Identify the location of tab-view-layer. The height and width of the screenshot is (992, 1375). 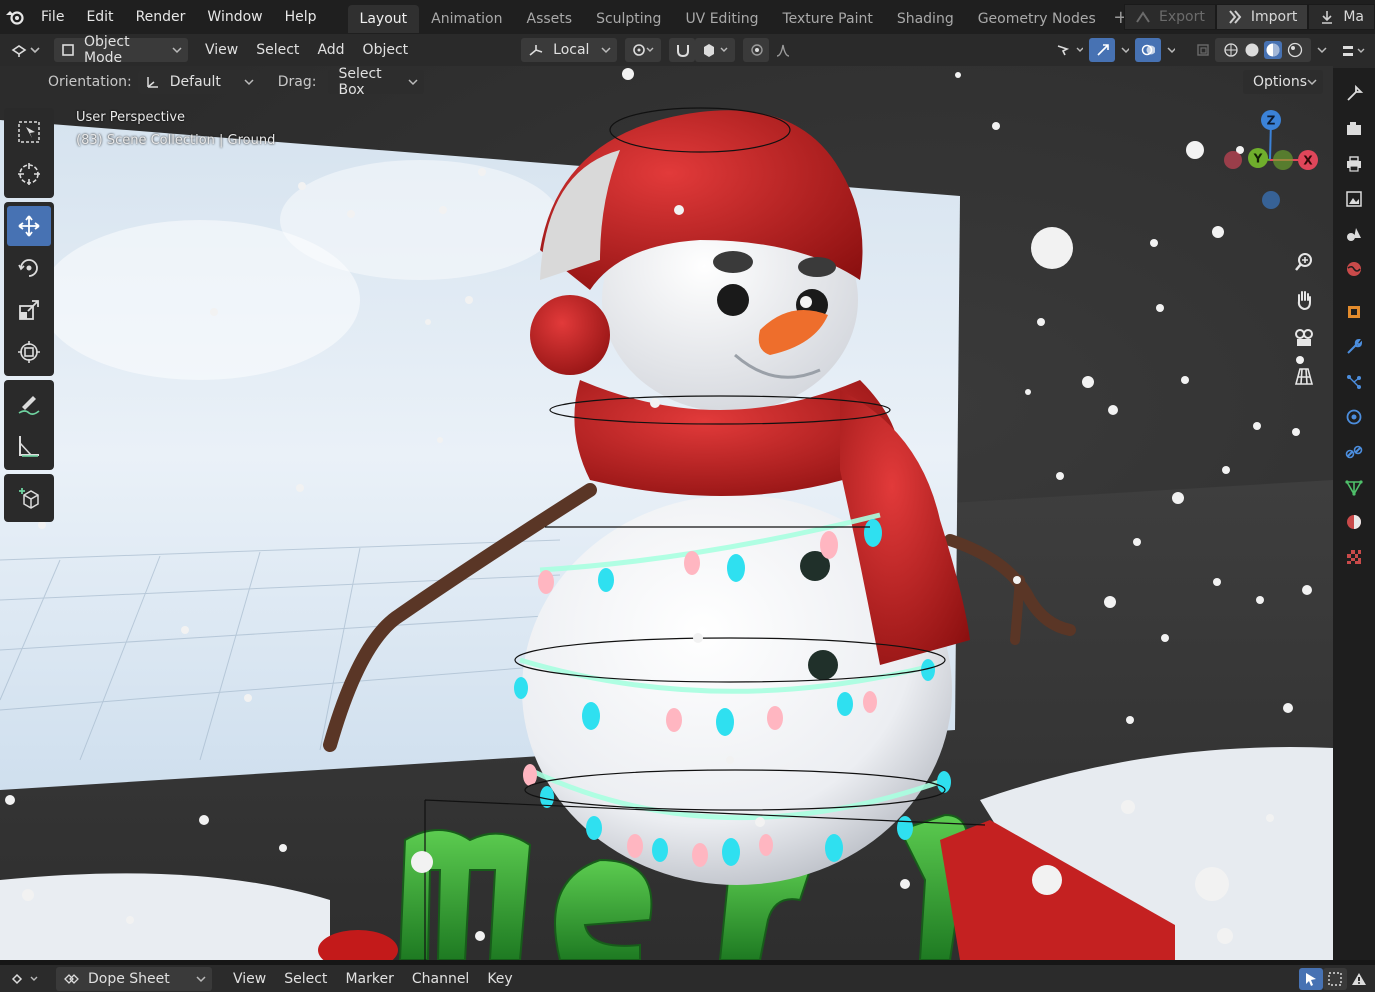
(1354, 198).